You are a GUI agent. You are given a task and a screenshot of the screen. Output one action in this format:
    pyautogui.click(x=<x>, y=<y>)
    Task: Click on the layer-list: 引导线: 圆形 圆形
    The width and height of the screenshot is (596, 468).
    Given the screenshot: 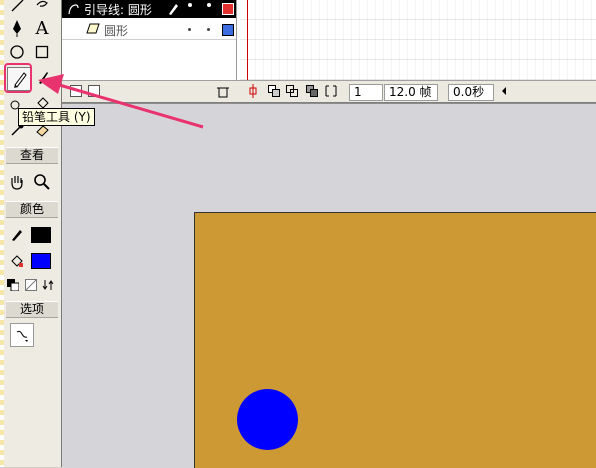 What is the action you would take?
    pyautogui.click(x=149, y=40)
    